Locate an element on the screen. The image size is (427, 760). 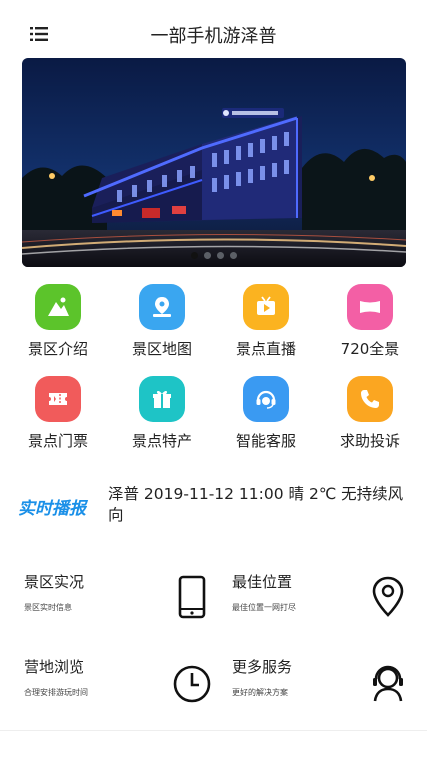
service-scenic-intro: 景区介绍 is located at coordinates (58, 321).